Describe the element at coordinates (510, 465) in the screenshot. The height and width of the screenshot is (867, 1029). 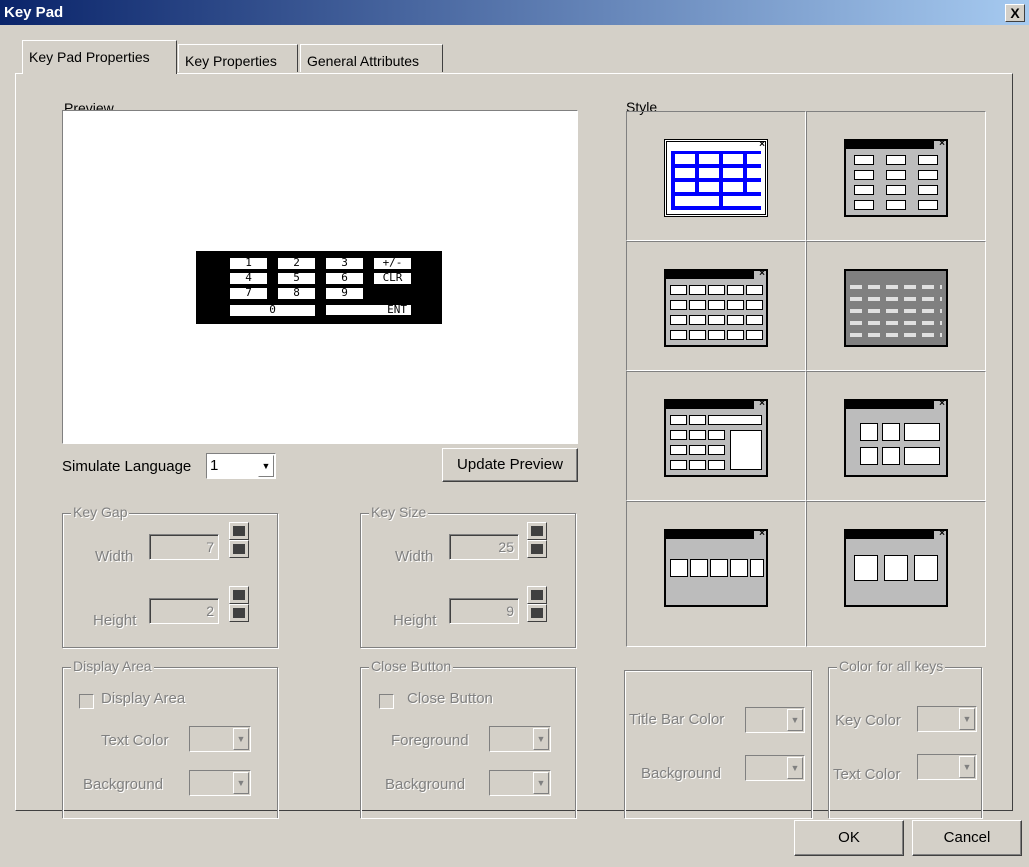
I see `update-preview-button: Update Preview` at that location.